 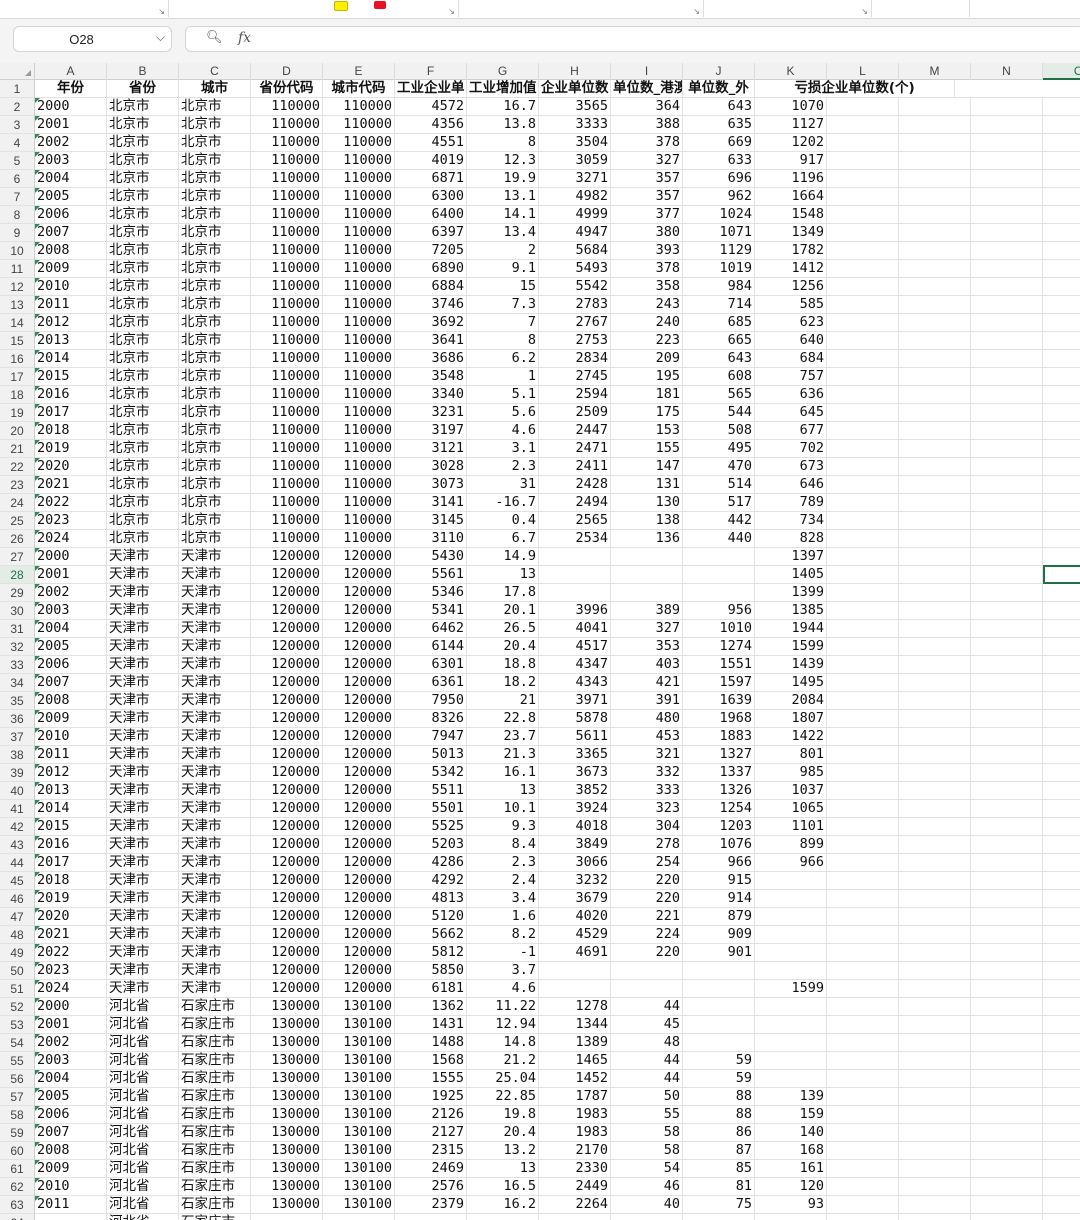 What do you see at coordinates (431, 340) in the screenshot?
I see `table-cell: 3641` at bounding box center [431, 340].